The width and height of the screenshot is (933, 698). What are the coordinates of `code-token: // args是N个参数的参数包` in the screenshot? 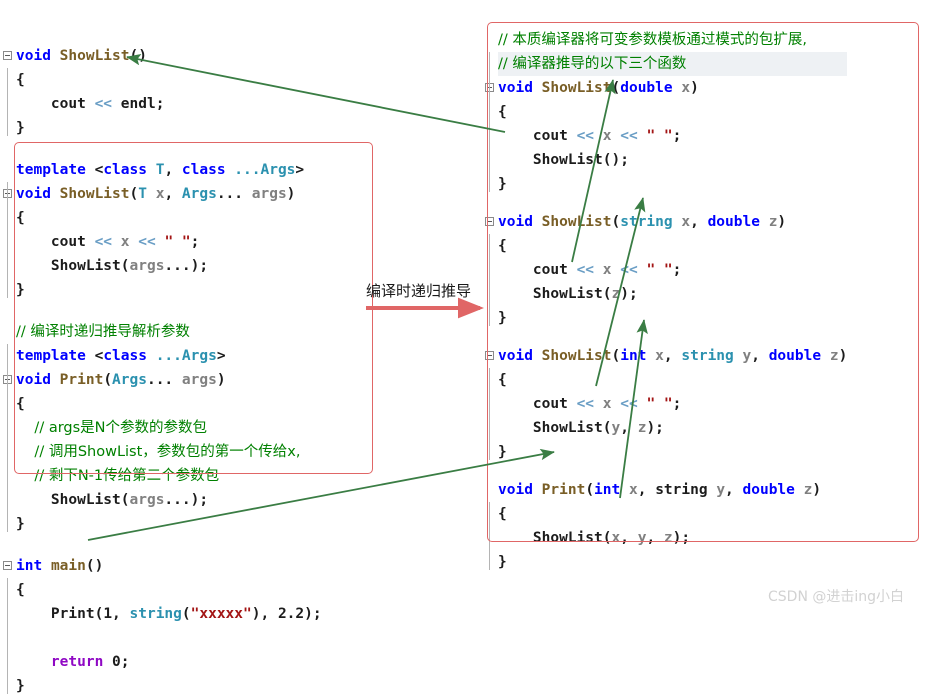 It's located at (112, 428).